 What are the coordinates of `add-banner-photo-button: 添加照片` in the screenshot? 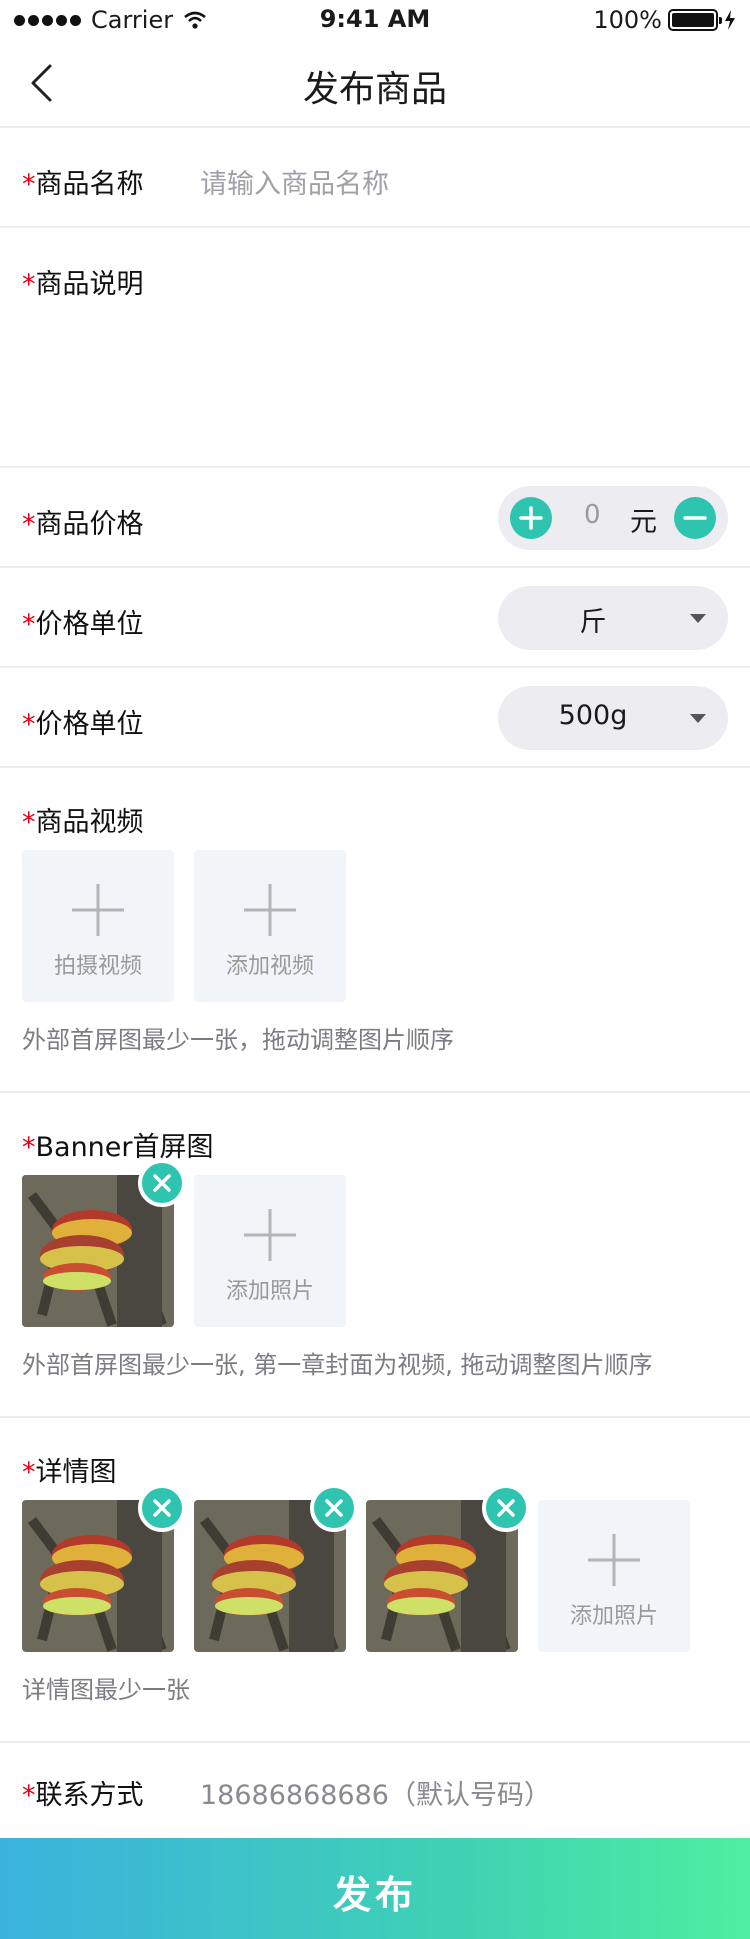 It's located at (270, 1251).